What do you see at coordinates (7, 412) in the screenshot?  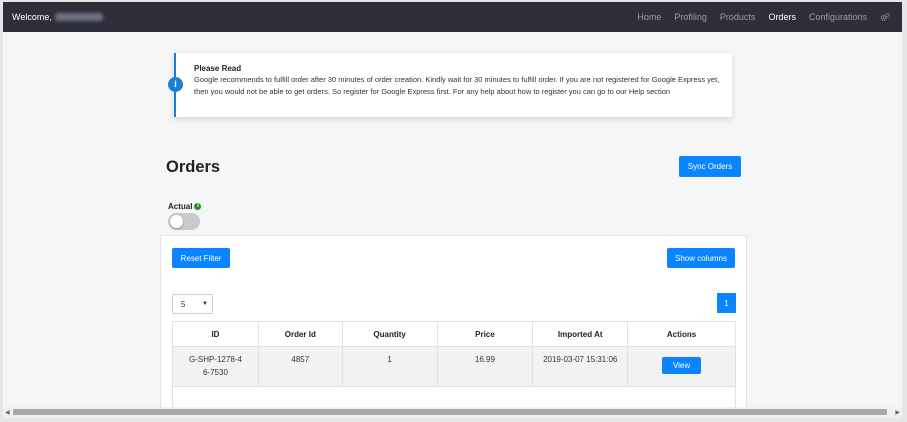 I see `scroll-left-icon: ◀` at bounding box center [7, 412].